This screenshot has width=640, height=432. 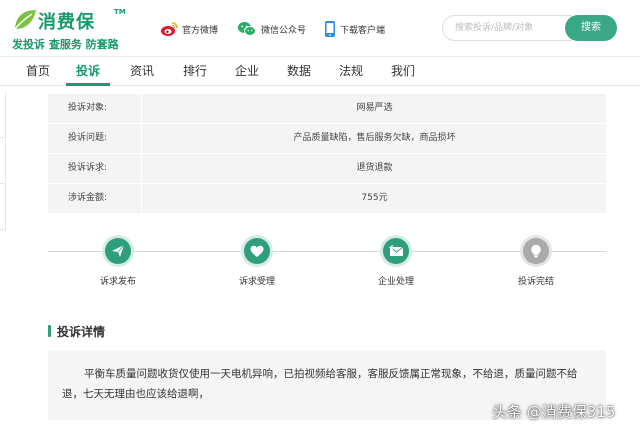 What do you see at coordinates (327, 169) in the screenshot?
I see `info-row-demand: 投诉诉求: 退货退款` at bounding box center [327, 169].